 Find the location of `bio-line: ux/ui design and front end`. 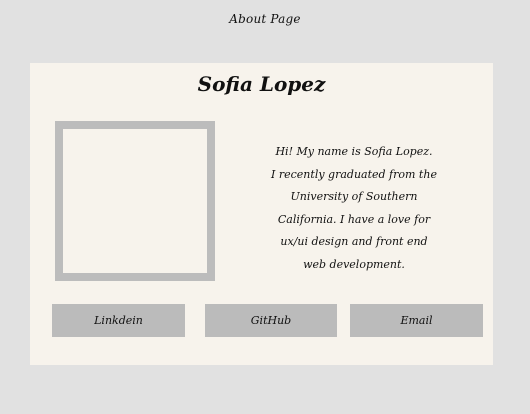

bio-line: ux/ui design and front end is located at coordinates (354, 242).